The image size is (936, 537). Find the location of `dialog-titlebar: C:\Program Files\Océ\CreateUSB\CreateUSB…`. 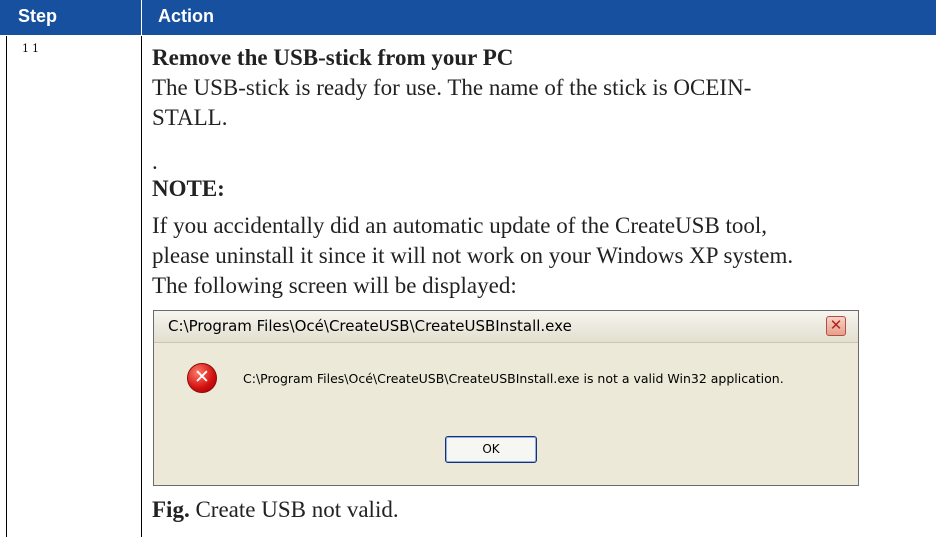

dialog-titlebar: C:\Program Files\Océ\CreateUSB\CreateUSB… is located at coordinates (506, 327).